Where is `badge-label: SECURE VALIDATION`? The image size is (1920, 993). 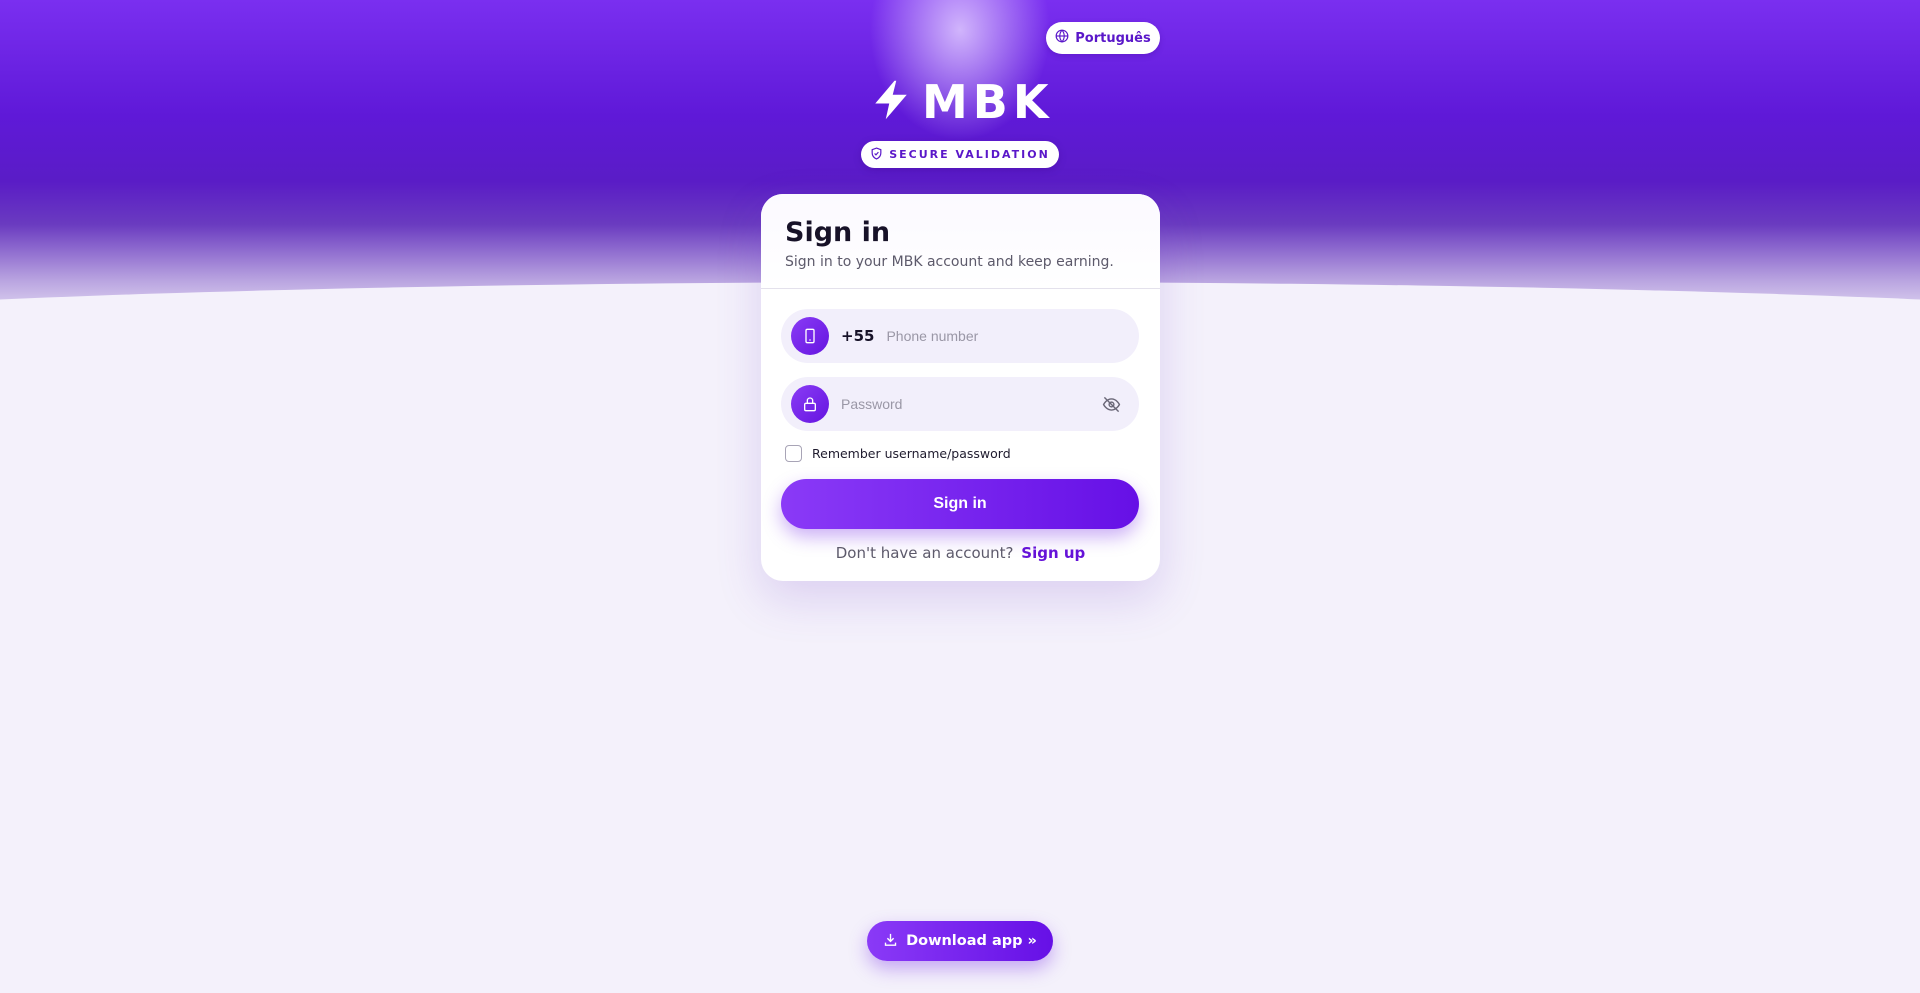 badge-label: SECURE VALIDATION is located at coordinates (969, 154).